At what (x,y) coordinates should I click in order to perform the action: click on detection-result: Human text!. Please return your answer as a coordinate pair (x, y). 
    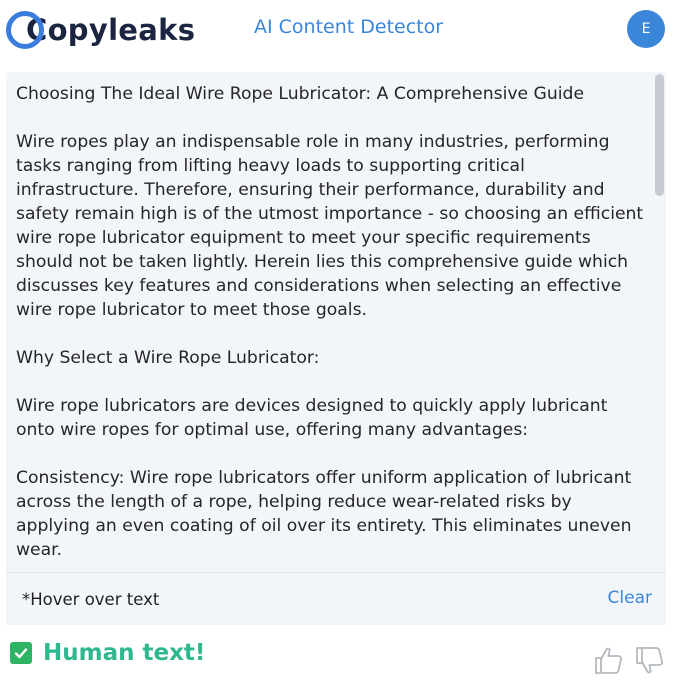
    Looking at the image, I should click on (107, 653).